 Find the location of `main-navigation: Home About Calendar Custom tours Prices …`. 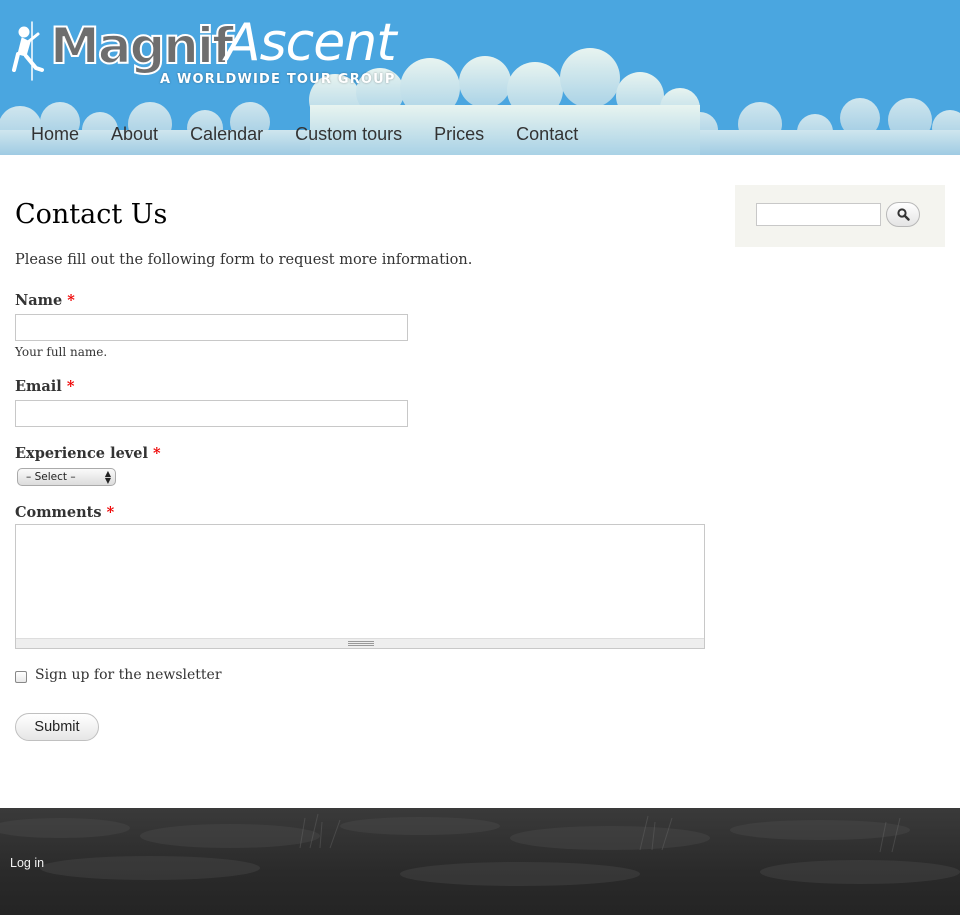

main-navigation: Home About Calendar Custom tours Prices … is located at coordinates (304, 134).